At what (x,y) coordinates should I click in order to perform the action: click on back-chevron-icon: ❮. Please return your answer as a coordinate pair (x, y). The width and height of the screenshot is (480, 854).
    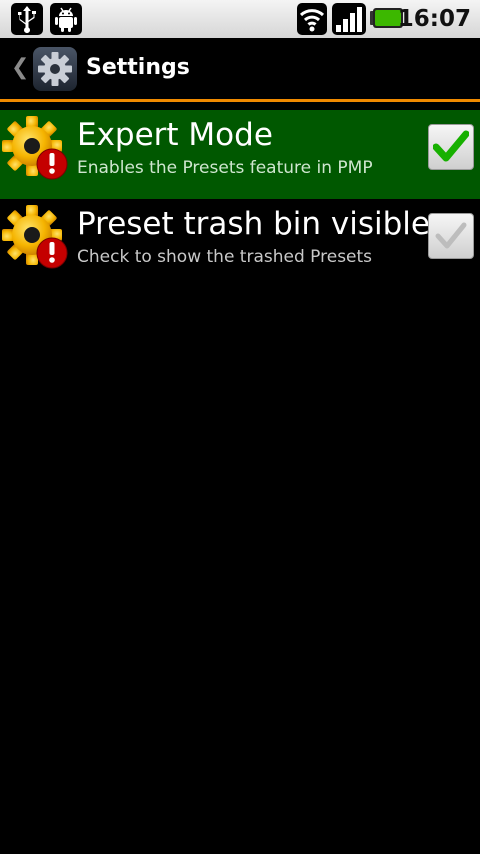
    Looking at the image, I should click on (20, 68).